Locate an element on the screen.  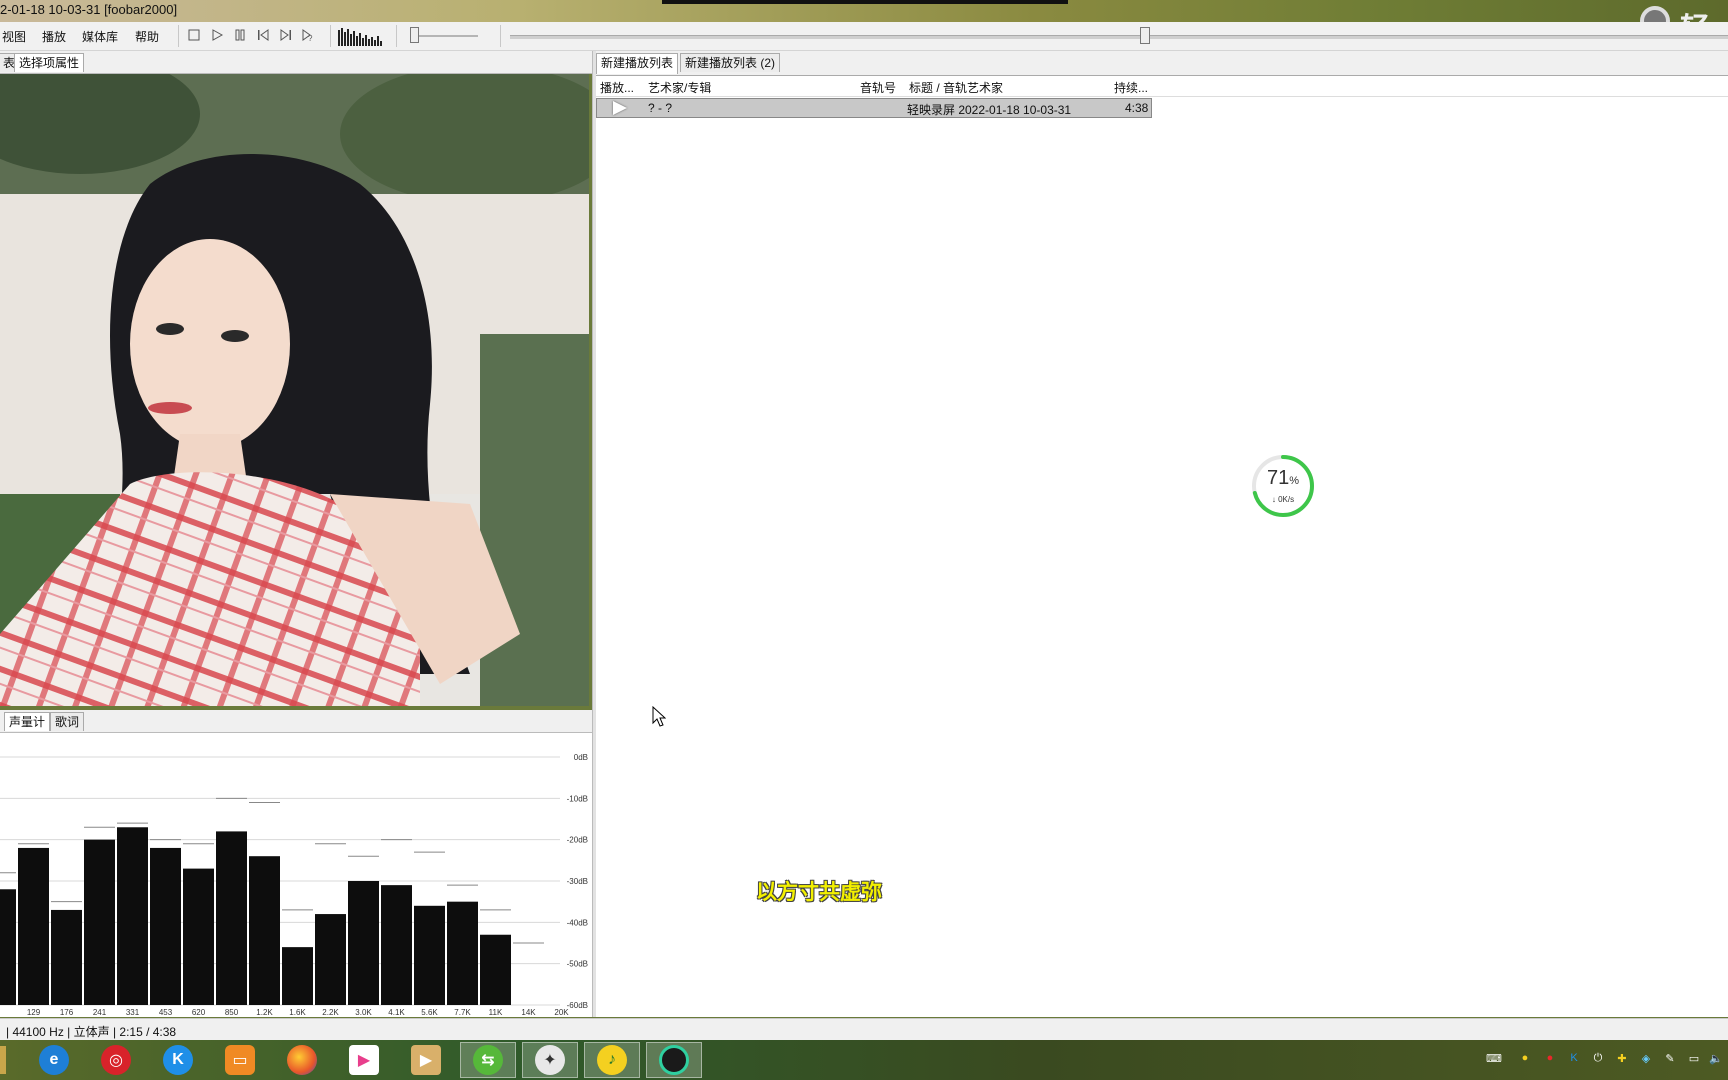
volume-slider-knob is located at coordinates (414, 35).